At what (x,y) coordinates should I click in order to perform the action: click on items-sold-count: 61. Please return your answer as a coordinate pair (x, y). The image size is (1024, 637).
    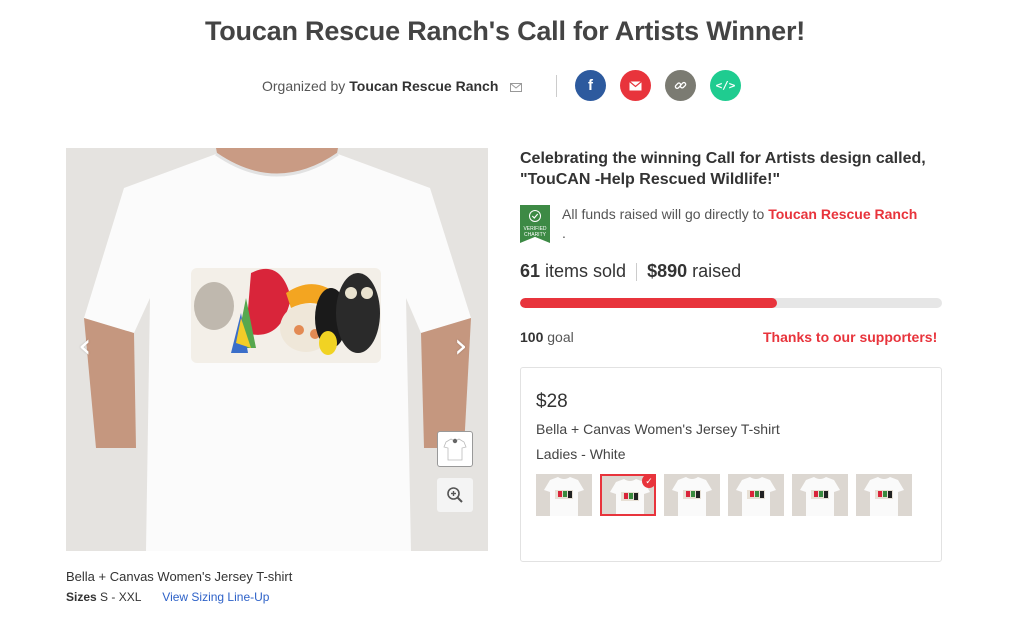
    Looking at the image, I should click on (530, 271).